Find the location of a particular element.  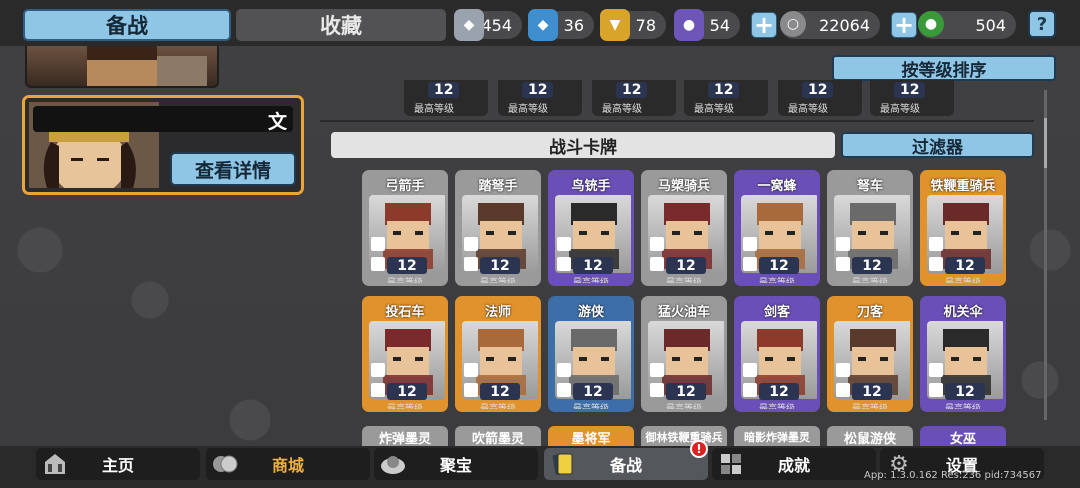

nav-achievement: 成就 is located at coordinates (794, 464).